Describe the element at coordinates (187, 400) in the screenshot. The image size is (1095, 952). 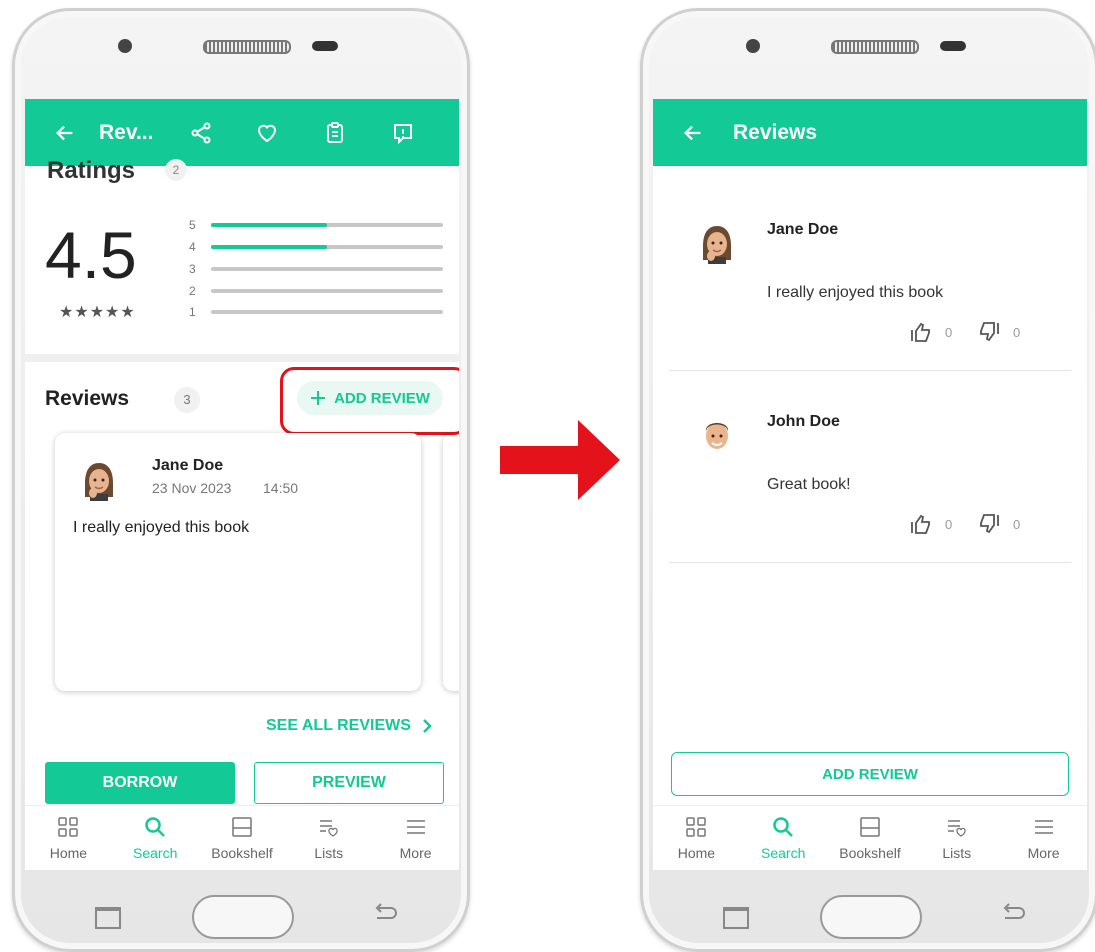
I see `reviews-count-badge: 3` at that location.